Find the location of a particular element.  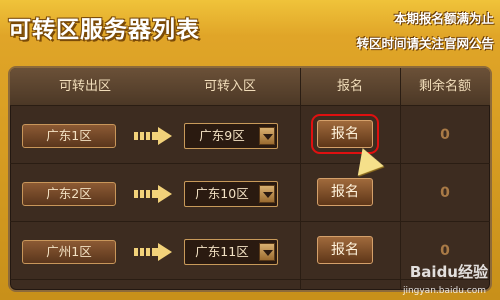

mouse-pointer-icon is located at coordinates (372, 164).